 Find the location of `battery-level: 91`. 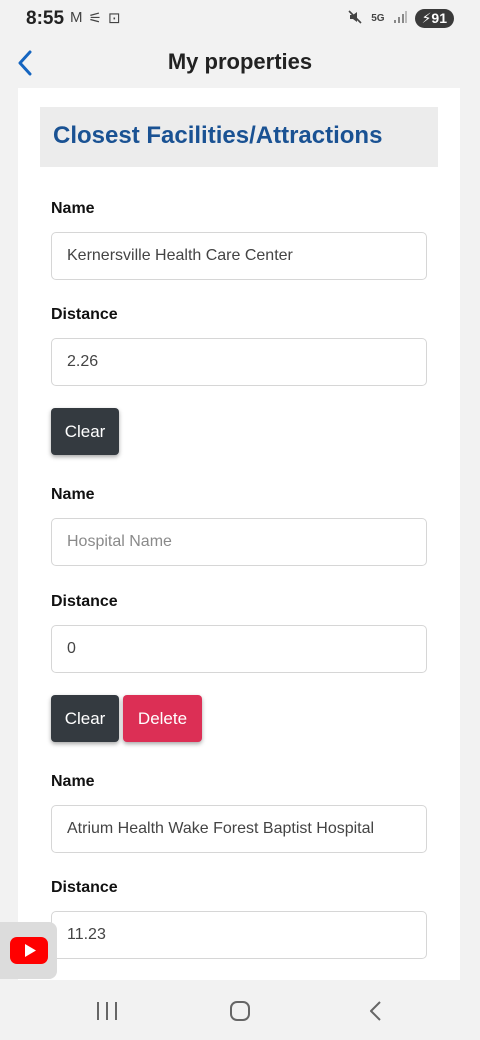

battery-level: 91 is located at coordinates (439, 18).